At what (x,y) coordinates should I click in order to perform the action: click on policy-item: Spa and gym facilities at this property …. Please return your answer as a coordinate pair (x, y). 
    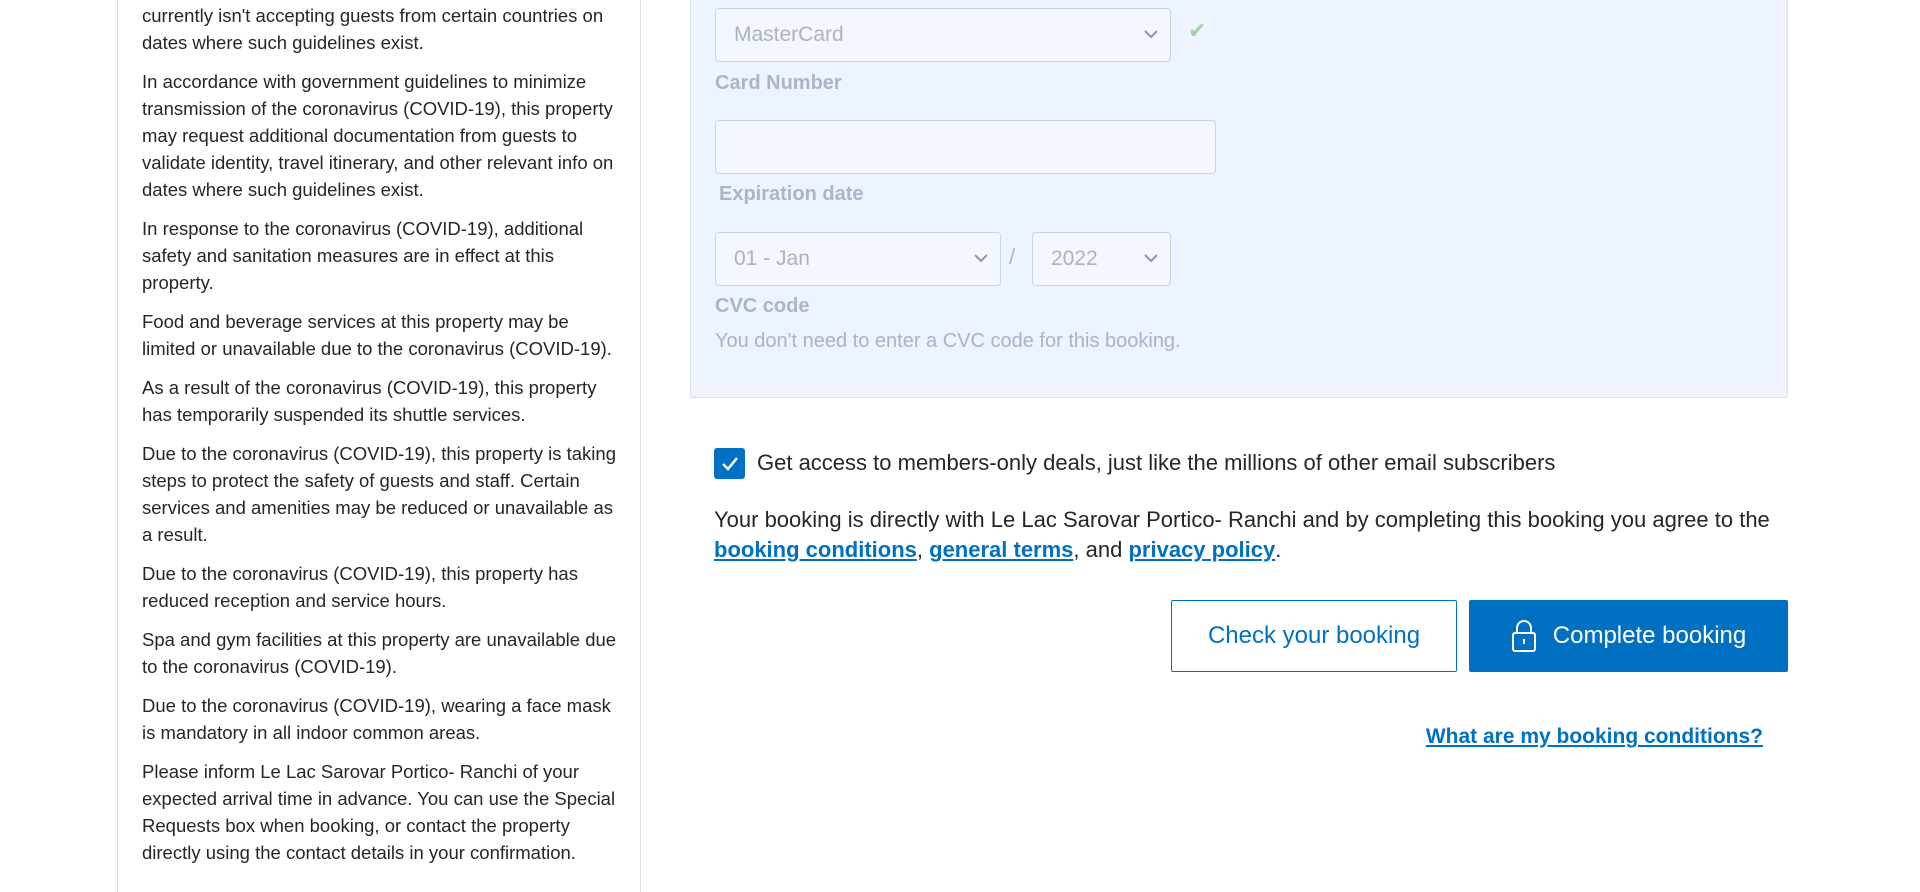
    Looking at the image, I should click on (379, 653).